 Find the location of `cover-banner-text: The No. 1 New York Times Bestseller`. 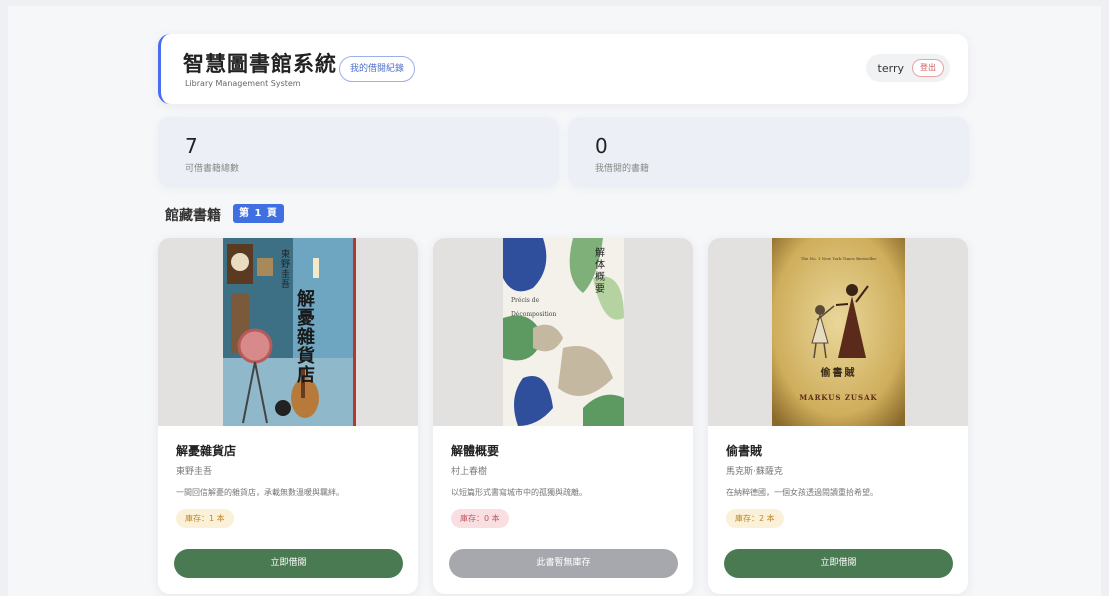

cover-banner-text: The No. 1 New York Times Bestseller is located at coordinates (838, 258).